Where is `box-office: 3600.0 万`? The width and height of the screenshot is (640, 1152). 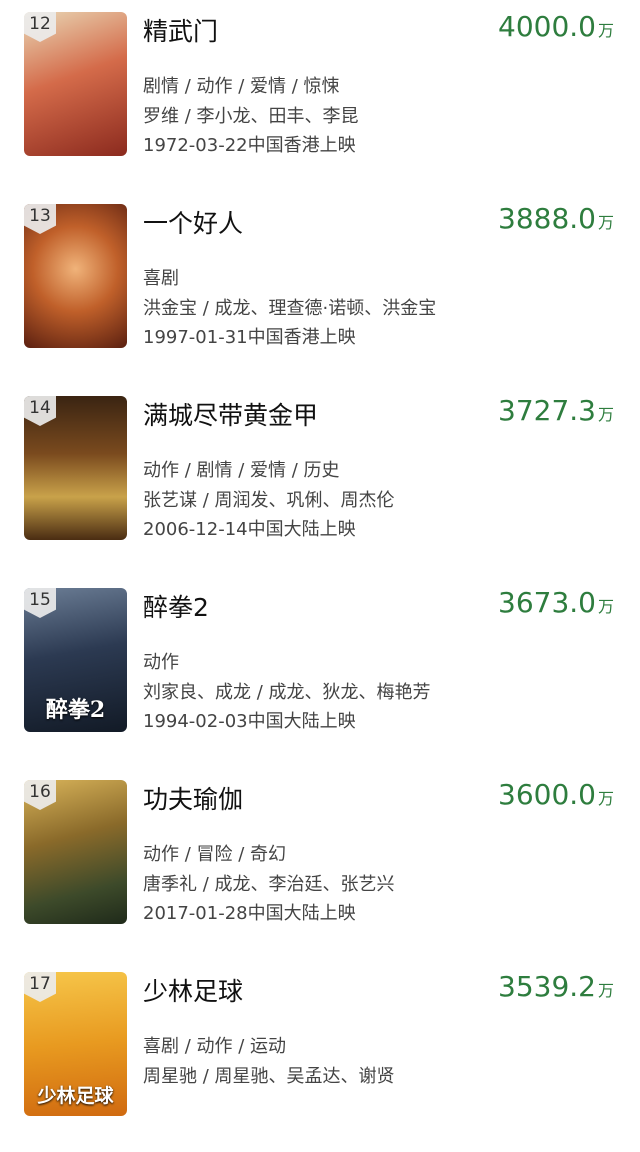
box-office: 3600.0 万 is located at coordinates (556, 794).